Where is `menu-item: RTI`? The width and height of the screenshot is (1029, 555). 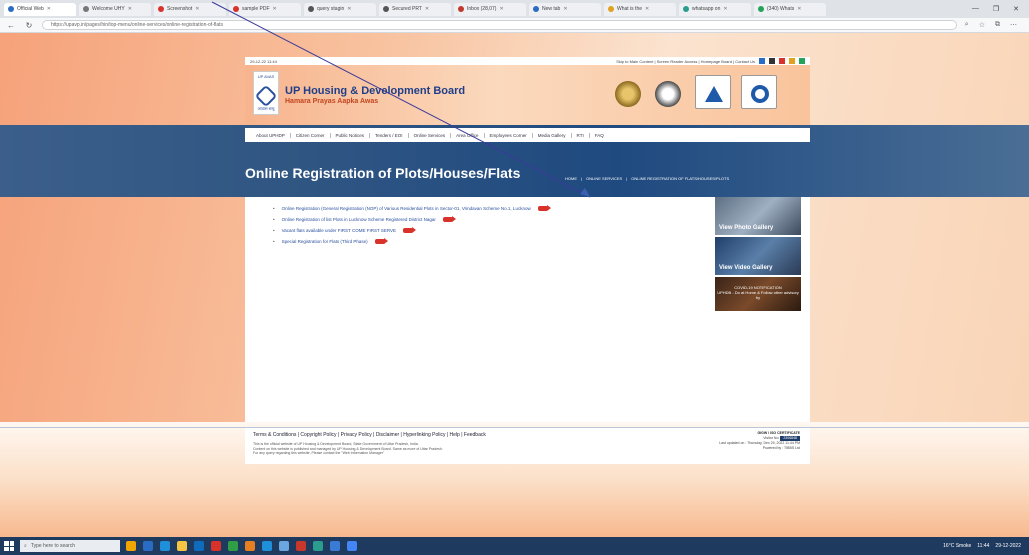 menu-item: RTI is located at coordinates (581, 135).